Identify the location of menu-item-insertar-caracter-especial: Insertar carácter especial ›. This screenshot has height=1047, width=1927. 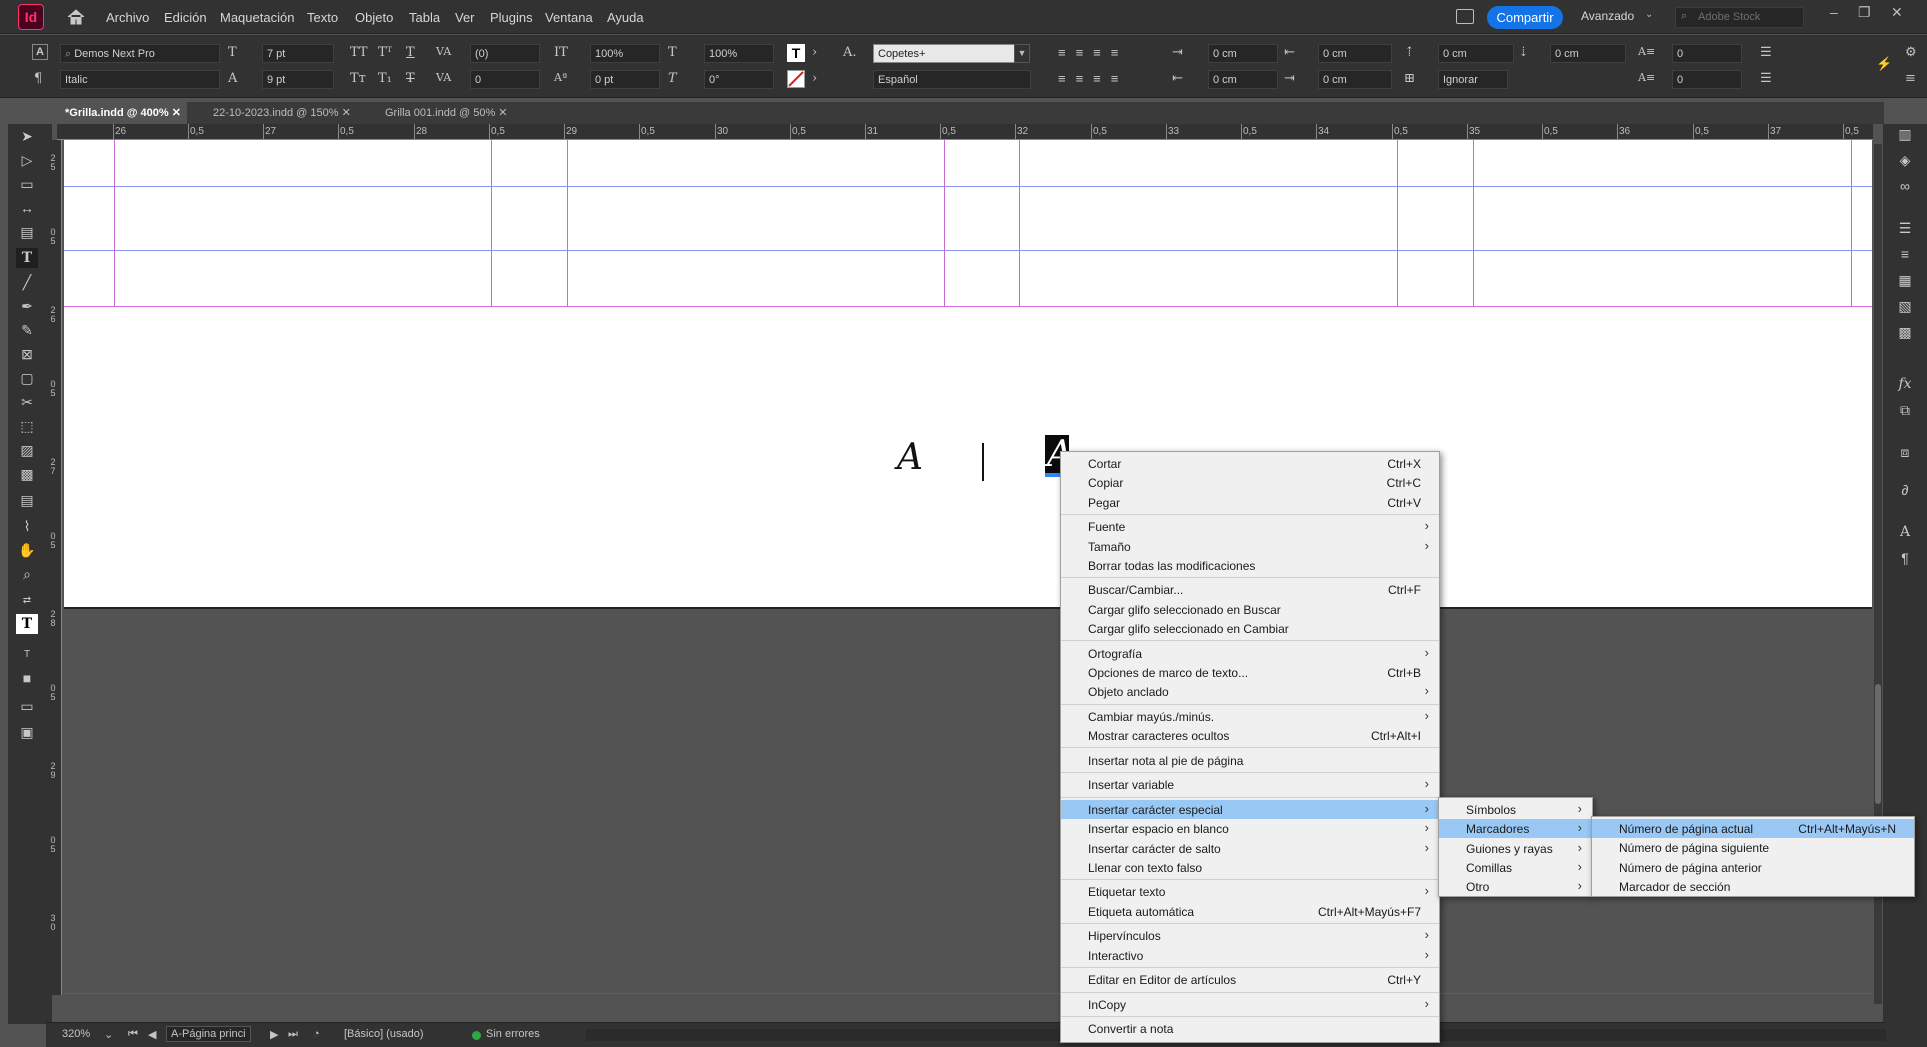
(1250, 809).